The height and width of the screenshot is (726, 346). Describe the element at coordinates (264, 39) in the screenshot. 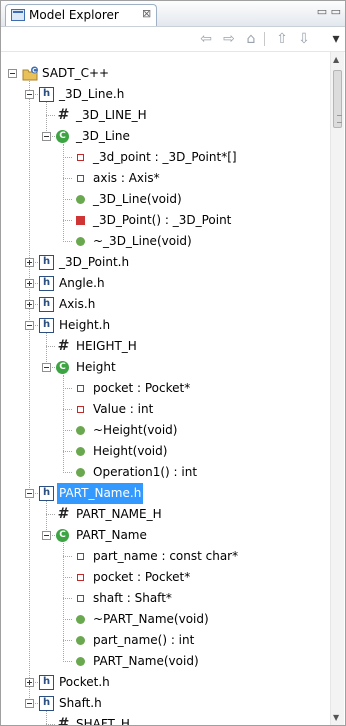

I see `toolbar-separator` at that location.